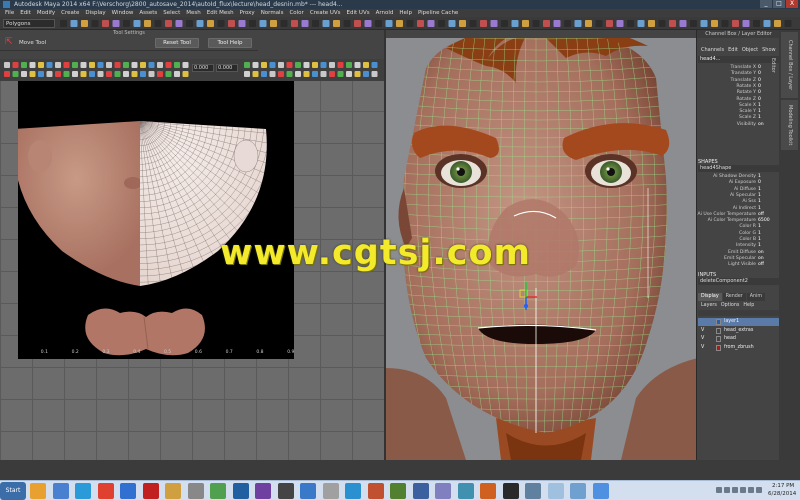 The height and width of the screenshot is (500, 800). I want to click on minimize-button: _, so click(766, 4).